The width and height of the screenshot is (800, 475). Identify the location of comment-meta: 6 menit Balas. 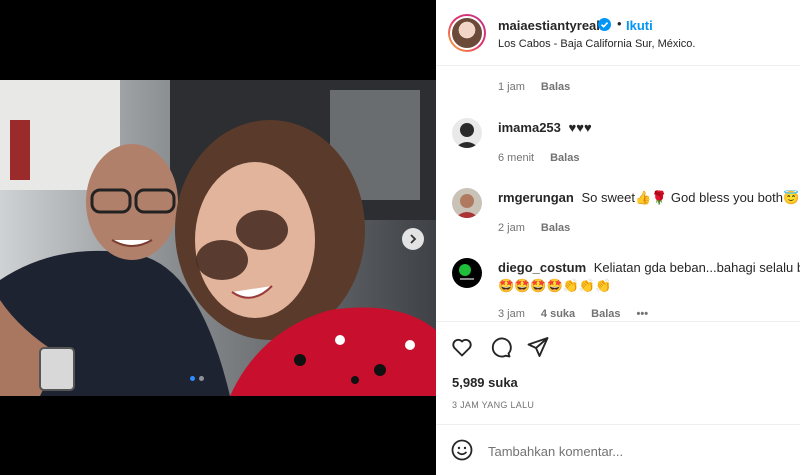
(538, 158).